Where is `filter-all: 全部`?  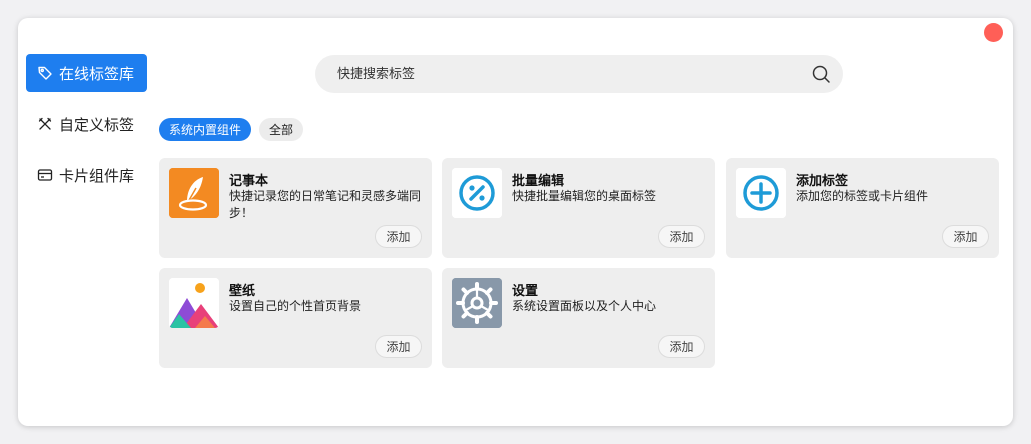
filter-all: 全部 is located at coordinates (281, 129).